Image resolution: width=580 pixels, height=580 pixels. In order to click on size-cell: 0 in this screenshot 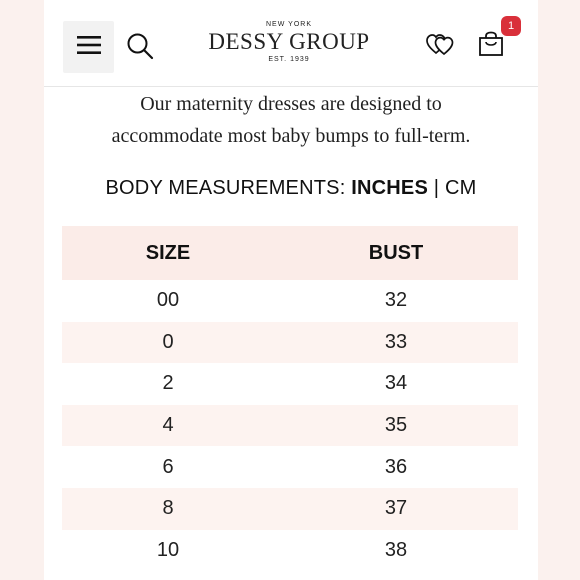, I will do `click(168, 342)`.